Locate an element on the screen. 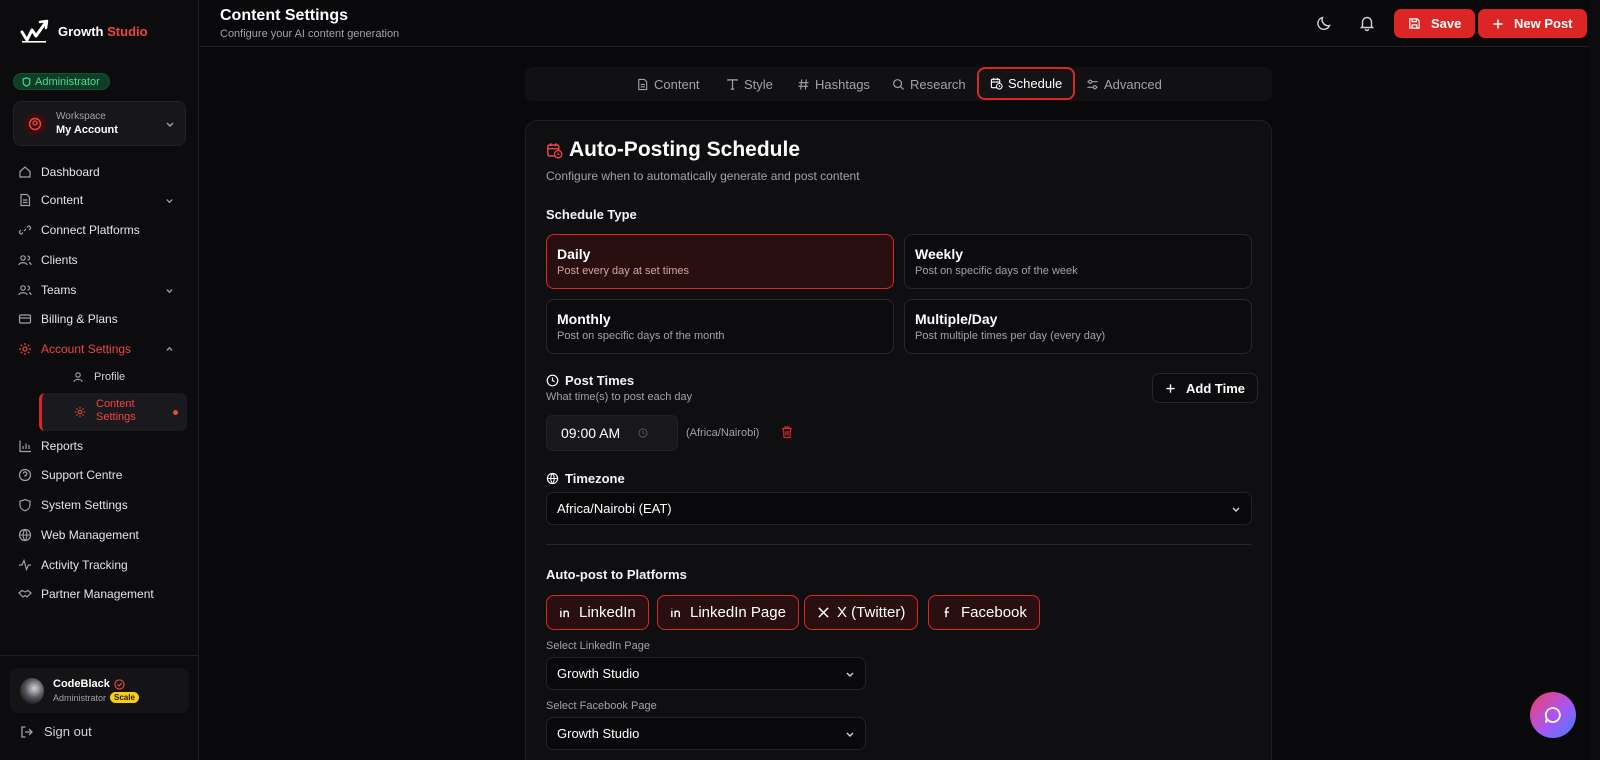 Image resolution: width=1600 pixels, height=760 pixels. tab-style: Style is located at coordinates (749, 84).